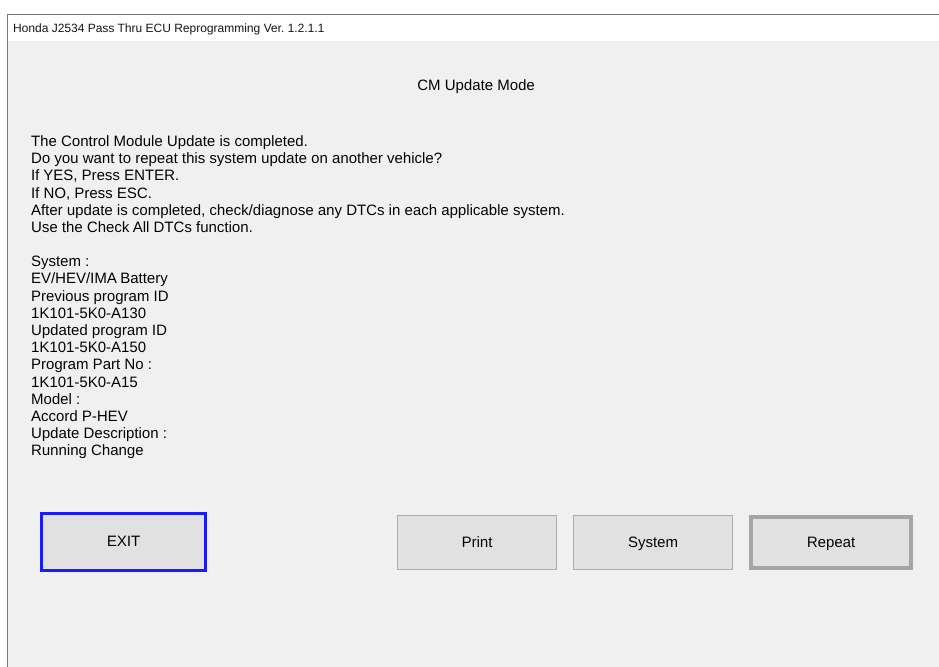 The image size is (939, 667). Describe the element at coordinates (92, 193) in the screenshot. I see `message-line: If NO, Press ESC.` at that location.